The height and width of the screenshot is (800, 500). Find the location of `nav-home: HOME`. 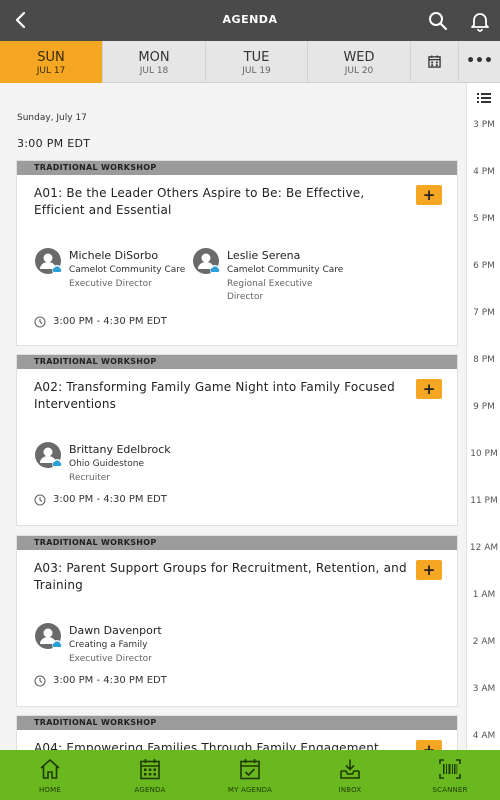

nav-home: HOME is located at coordinates (50, 775).